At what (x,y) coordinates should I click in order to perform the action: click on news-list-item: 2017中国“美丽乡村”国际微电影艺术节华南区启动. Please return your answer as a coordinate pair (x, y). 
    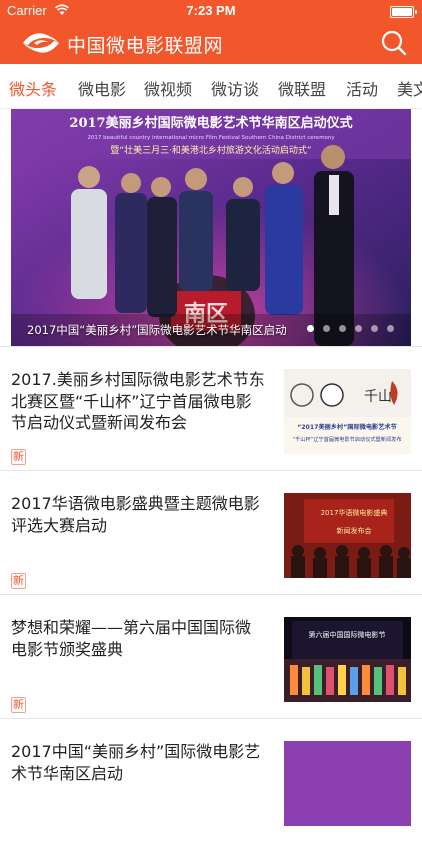
    Looking at the image, I should click on (211, 780).